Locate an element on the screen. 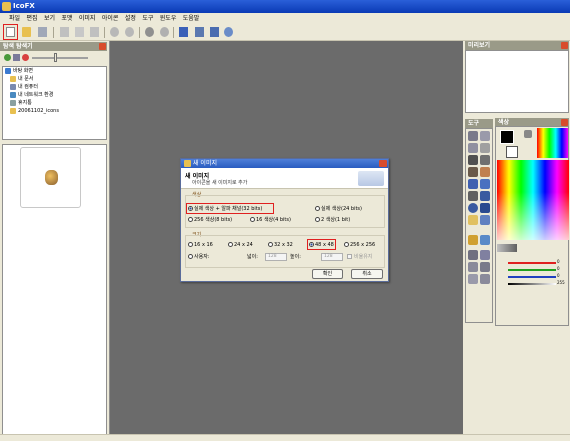 This screenshot has height=441, width=570. menu-window: 윈도우 is located at coordinates (168, 18).